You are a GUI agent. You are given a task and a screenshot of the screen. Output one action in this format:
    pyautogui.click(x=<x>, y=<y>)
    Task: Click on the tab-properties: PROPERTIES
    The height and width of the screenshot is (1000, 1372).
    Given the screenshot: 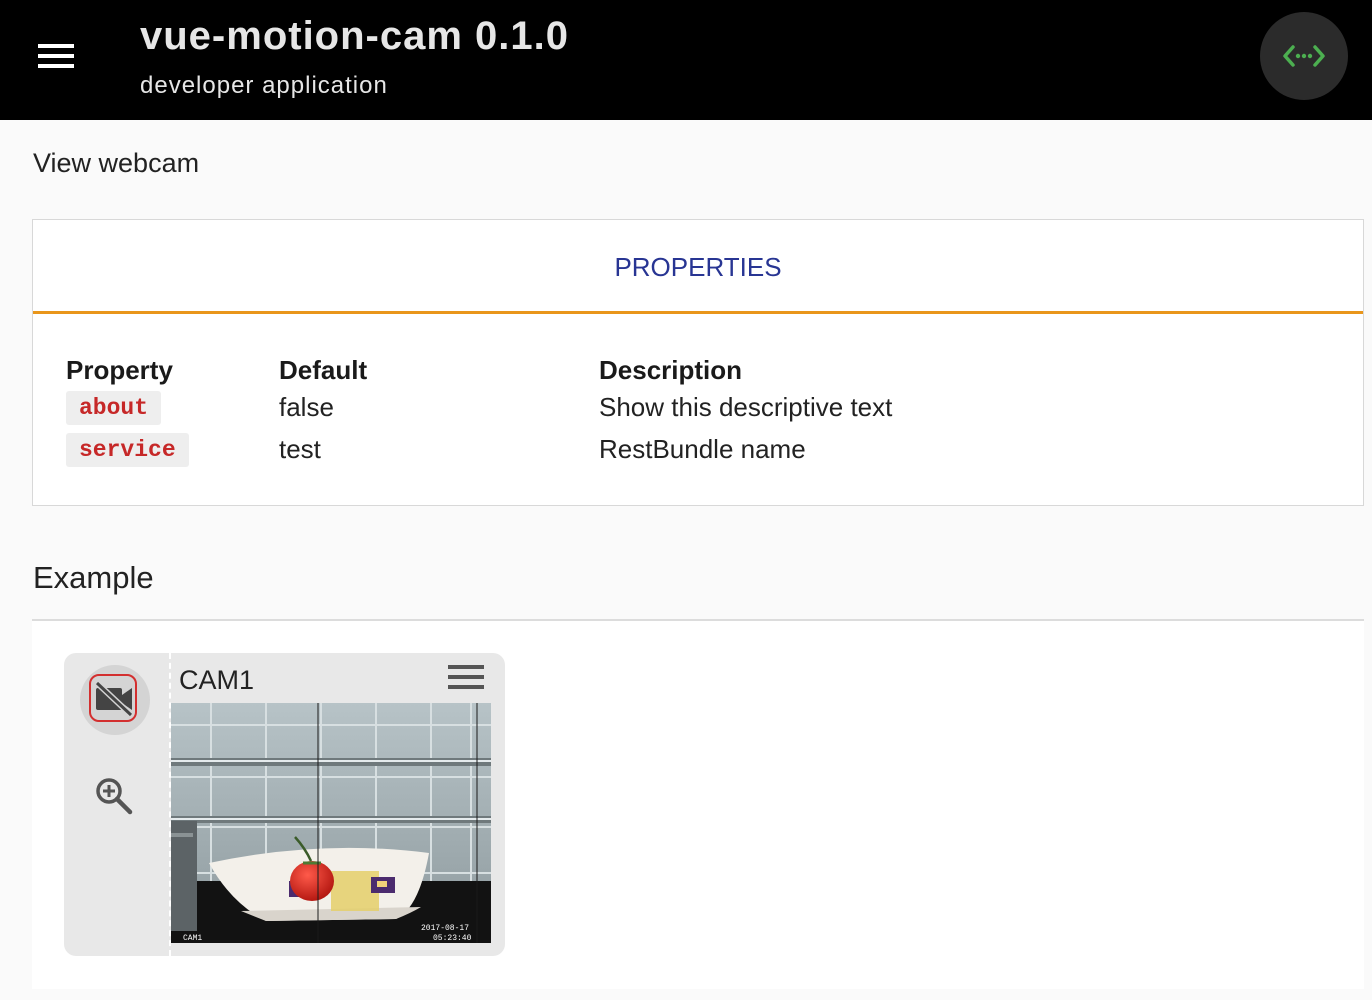 What is the action you would take?
    pyautogui.click(x=698, y=267)
    